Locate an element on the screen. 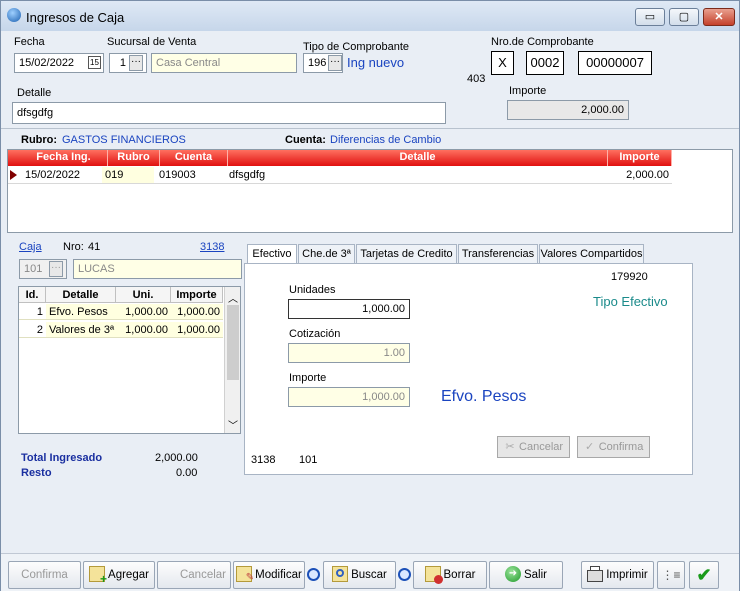  row-id: 1 is located at coordinates (32, 312).